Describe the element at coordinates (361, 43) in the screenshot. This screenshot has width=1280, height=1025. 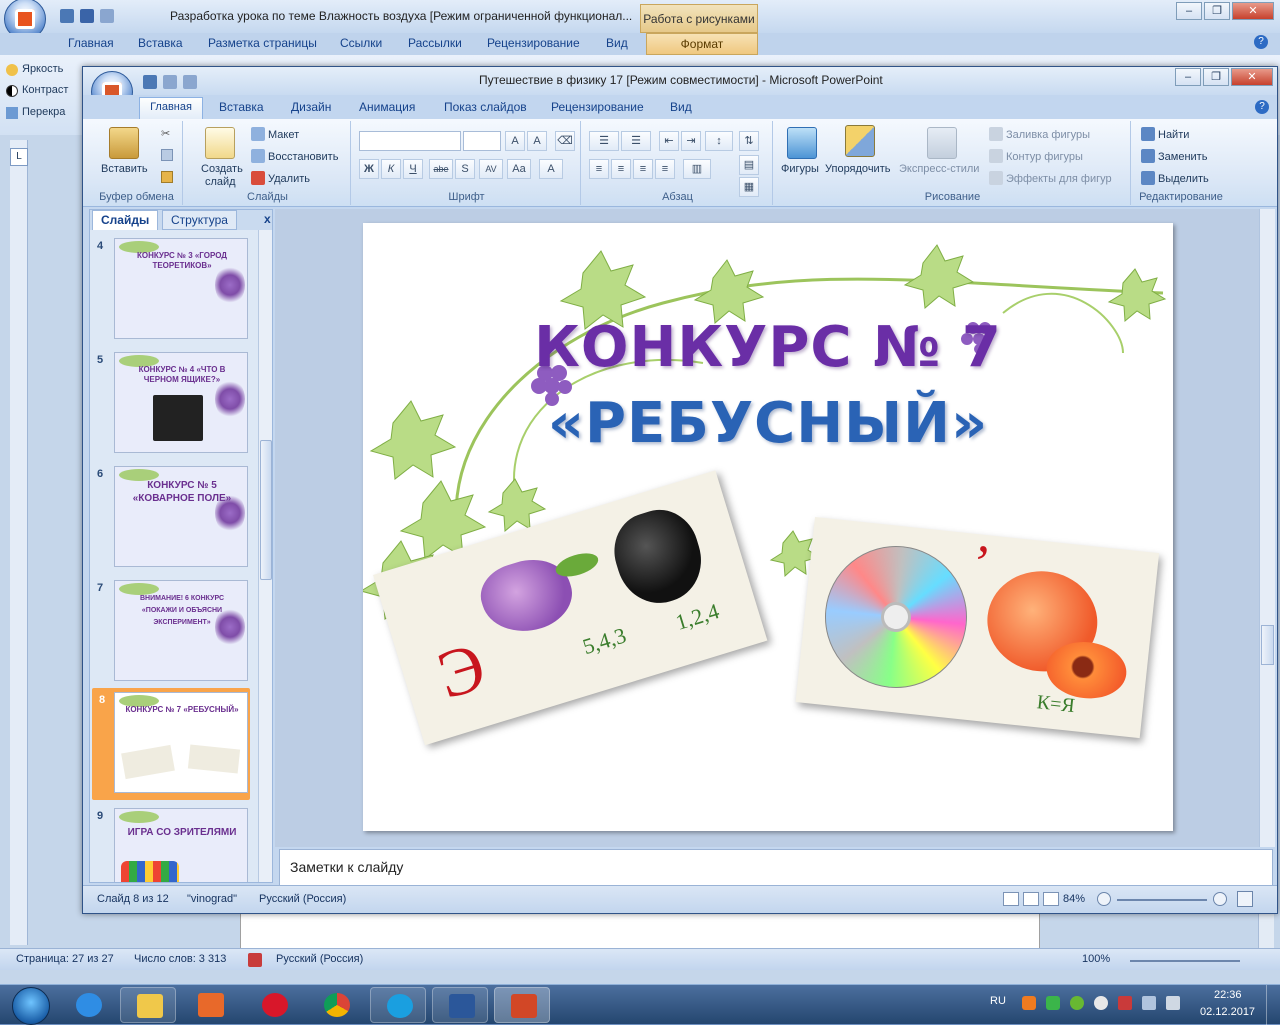
I see `word-tab-references: Ссылки` at that location.